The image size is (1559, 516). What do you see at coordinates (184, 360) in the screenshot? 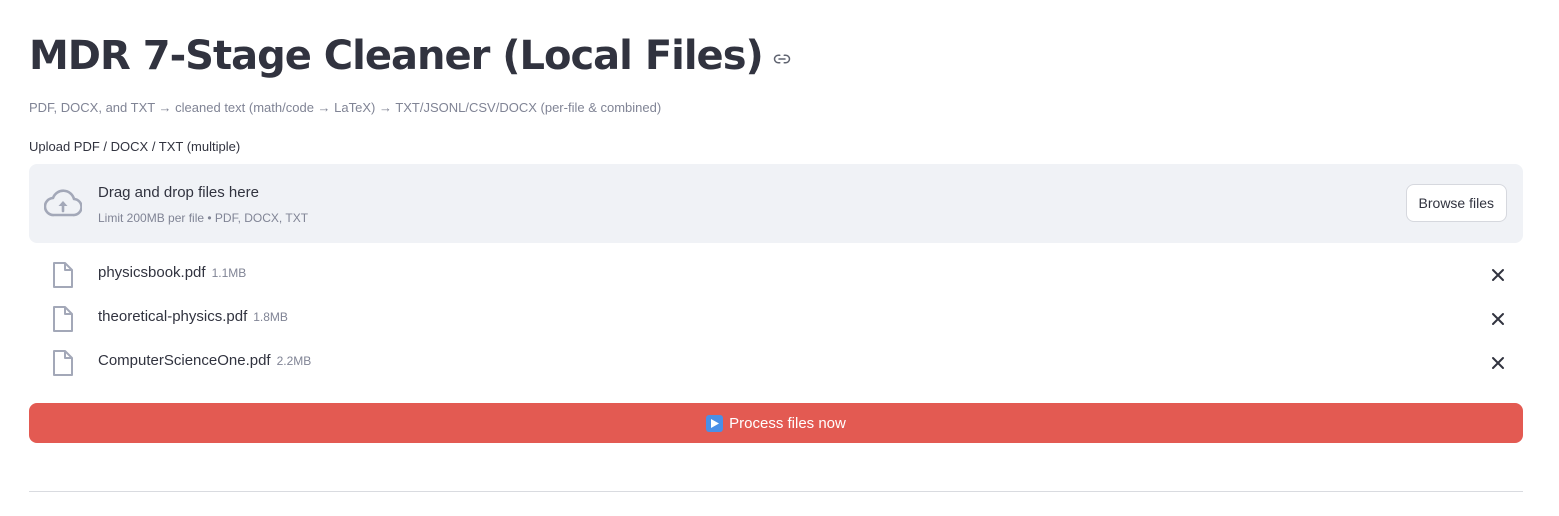
I see `file-name: ComputerScienceOne.pdf` at bounding box center [184, 360].